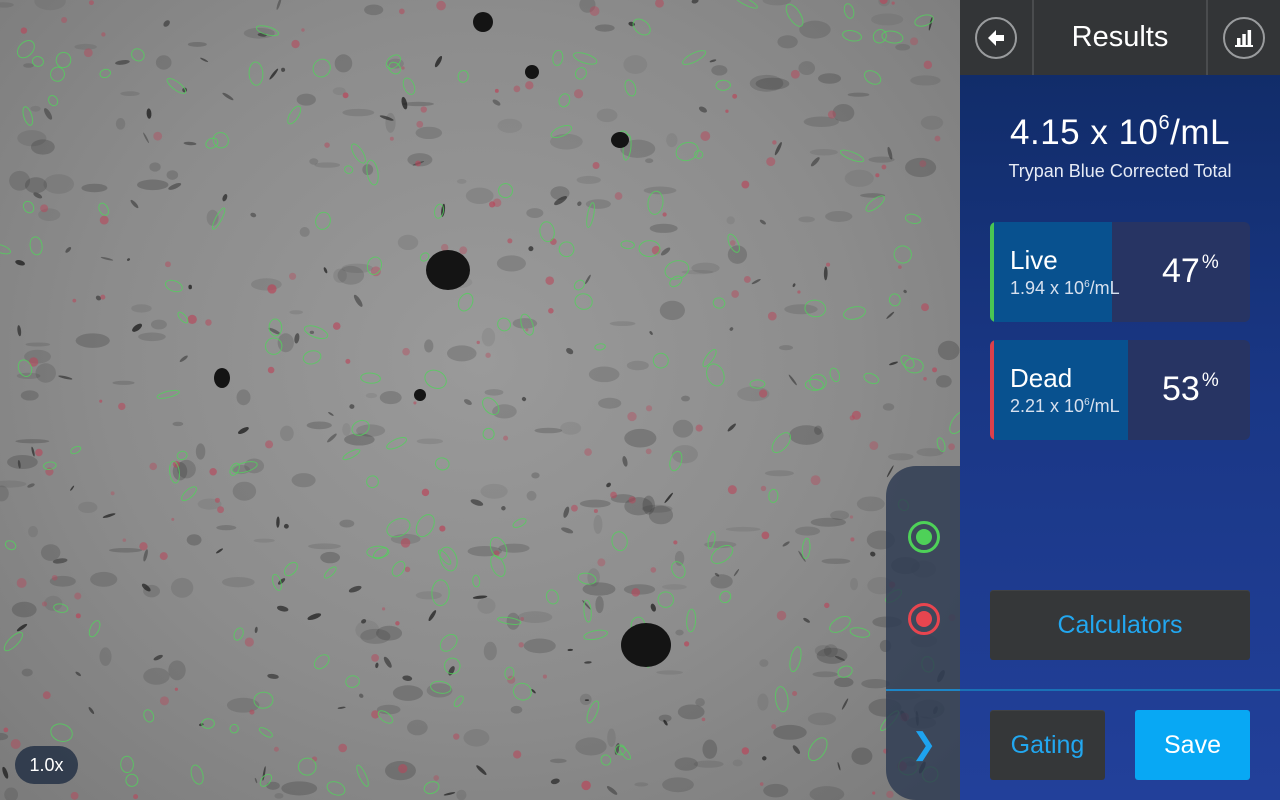  Describe the element at coordinates (1192, 745) in the screenshot. I see `save-button: Save` at that location.